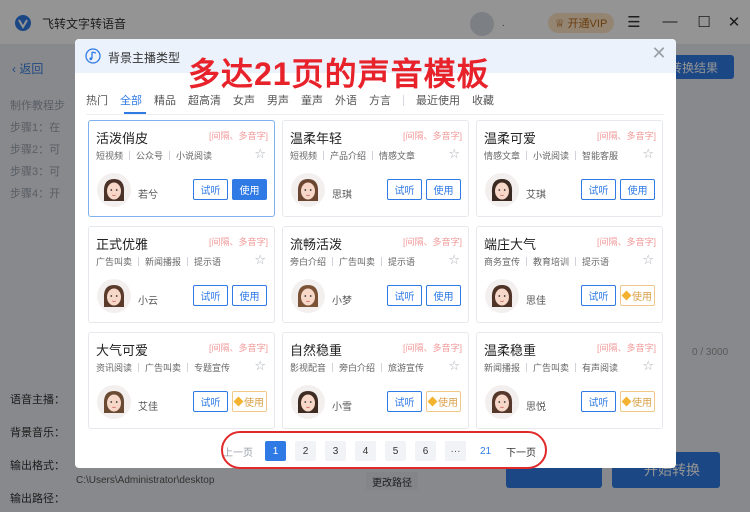  Describe the element at coordinates (154, 155) in the screenshot. I see `voice-tags: 短视频 公众号 小说阅读` at that location.